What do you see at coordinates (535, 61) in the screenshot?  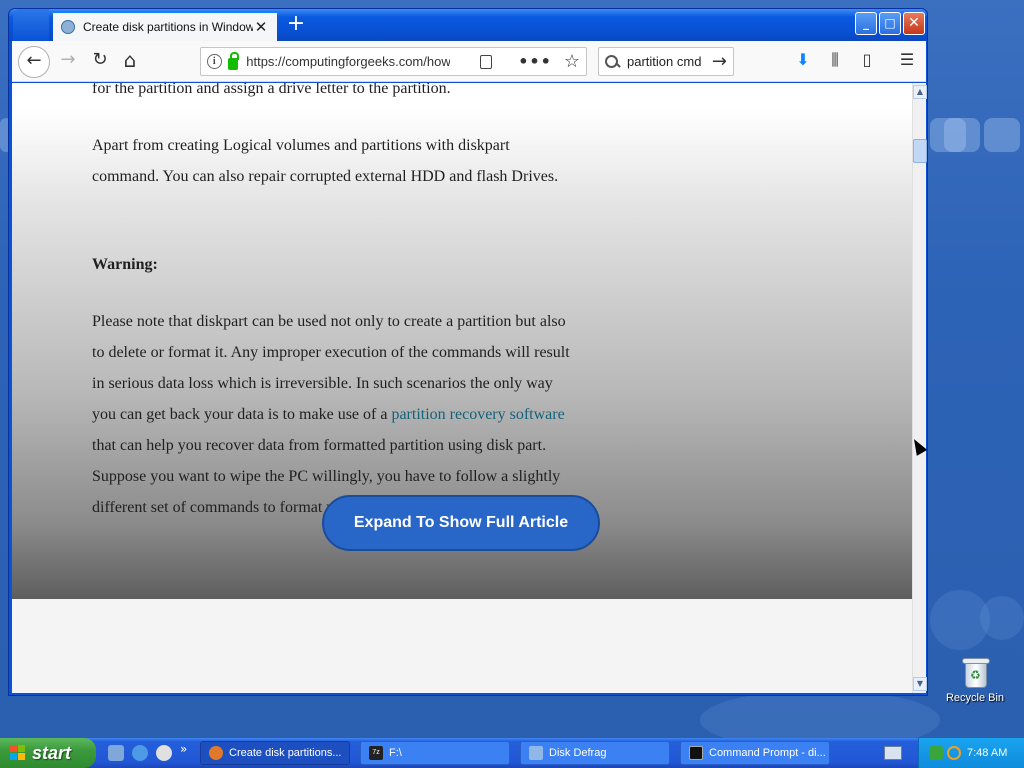 I see `page-actions-icon: •••` at bounding box center [535, 61].